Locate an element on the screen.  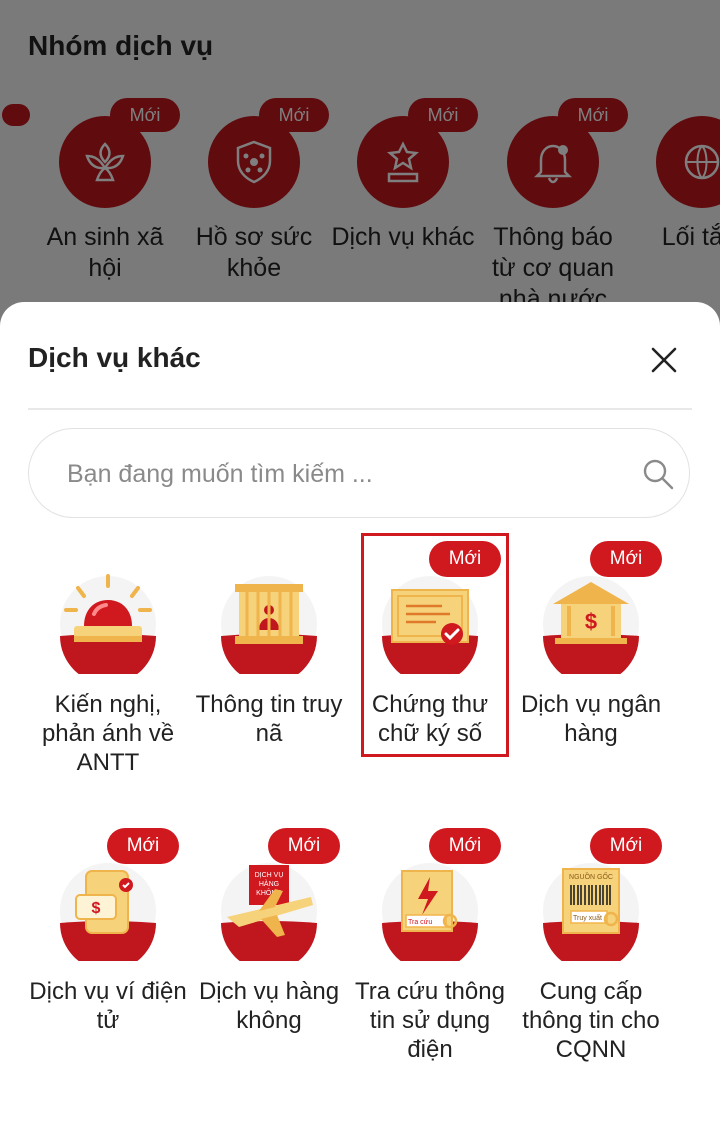
service-label: Cung cấp thông tin cho CQNN is located at coordinates (591, 1020).